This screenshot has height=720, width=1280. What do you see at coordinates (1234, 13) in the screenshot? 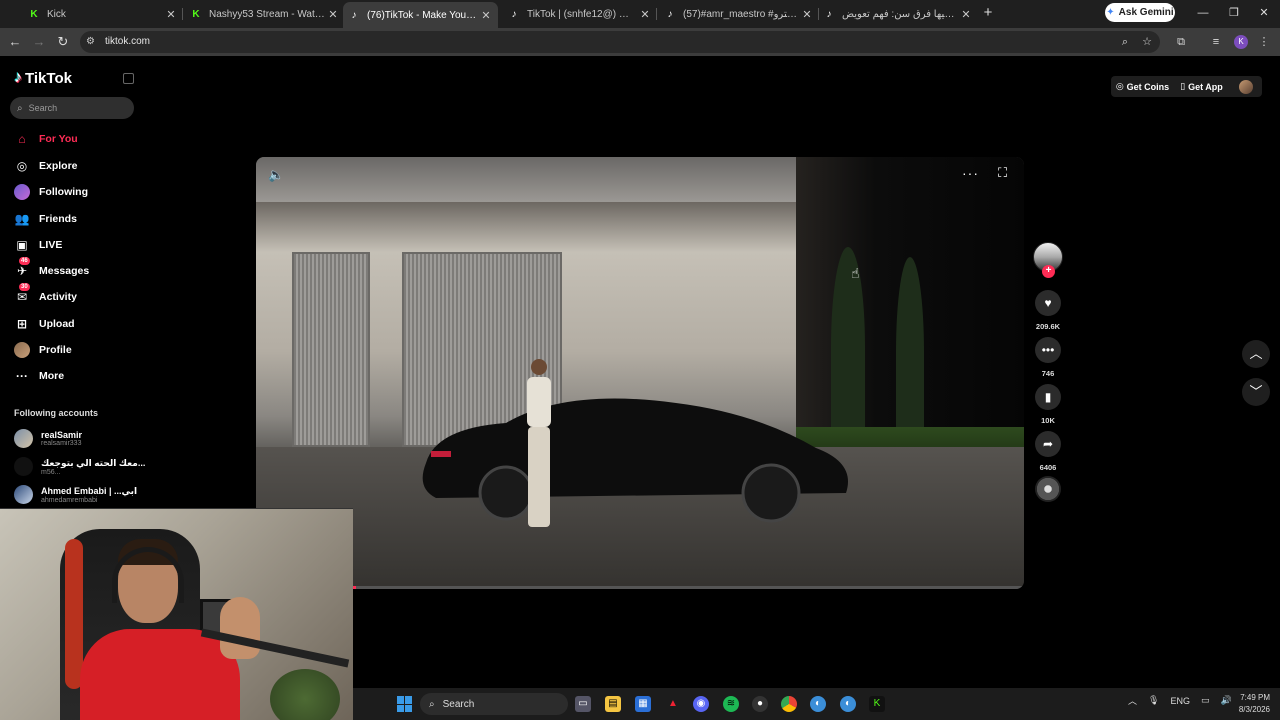
I see `restore-window-icon: ❐` at bounding box center [1234, 13].